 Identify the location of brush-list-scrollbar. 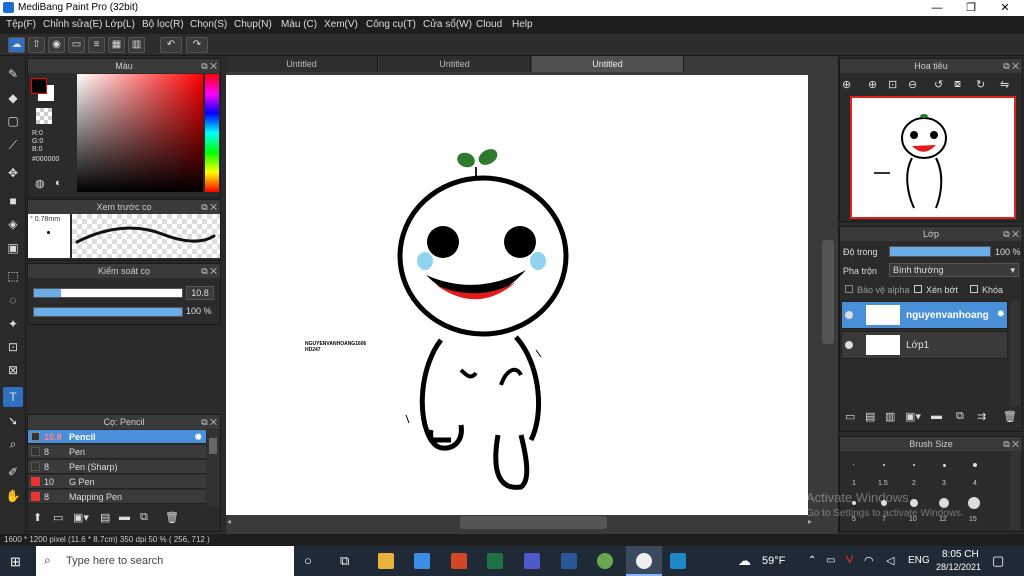
(213, 468).